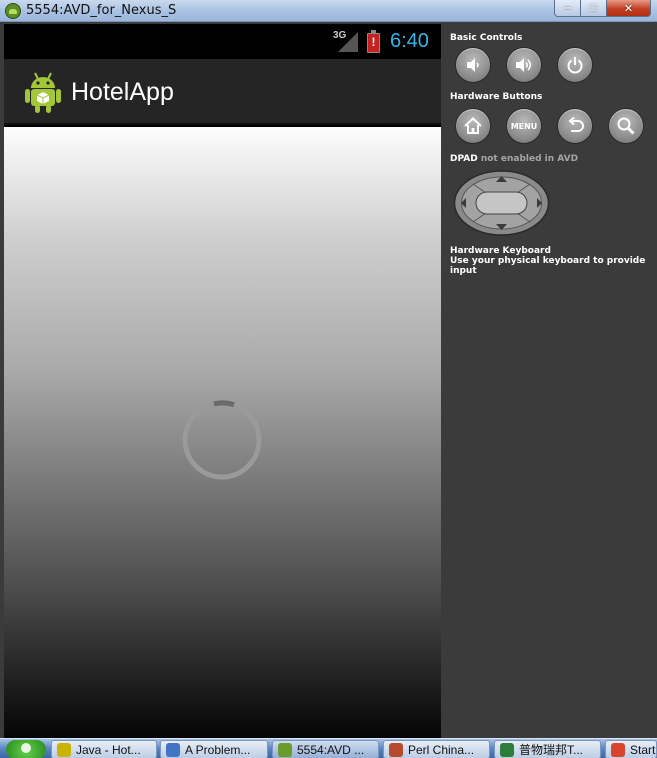 This screenshot has height=758, width=657. Describe the element at coordinates (507, 750) in the screenshot. I see `app-grid-icon` at that location.